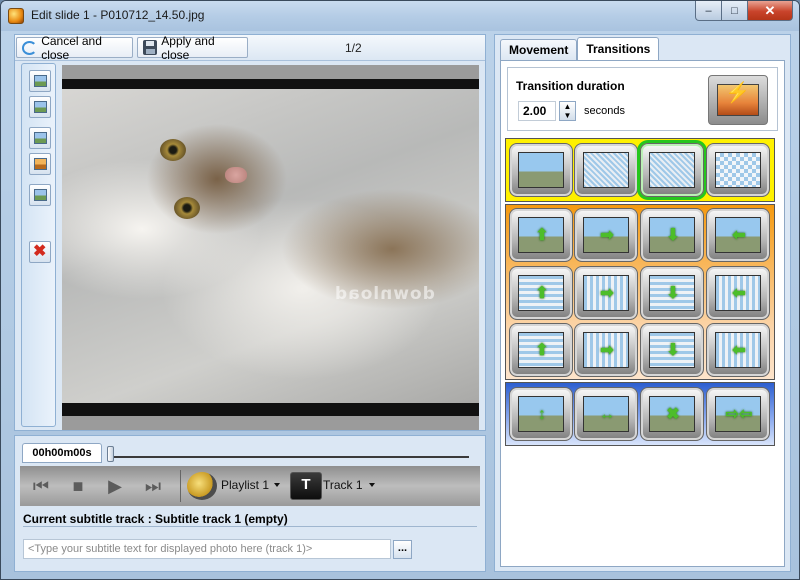 The image size is (800, 580). I want to click on track-chevron-down-icon, so click(372, 485).